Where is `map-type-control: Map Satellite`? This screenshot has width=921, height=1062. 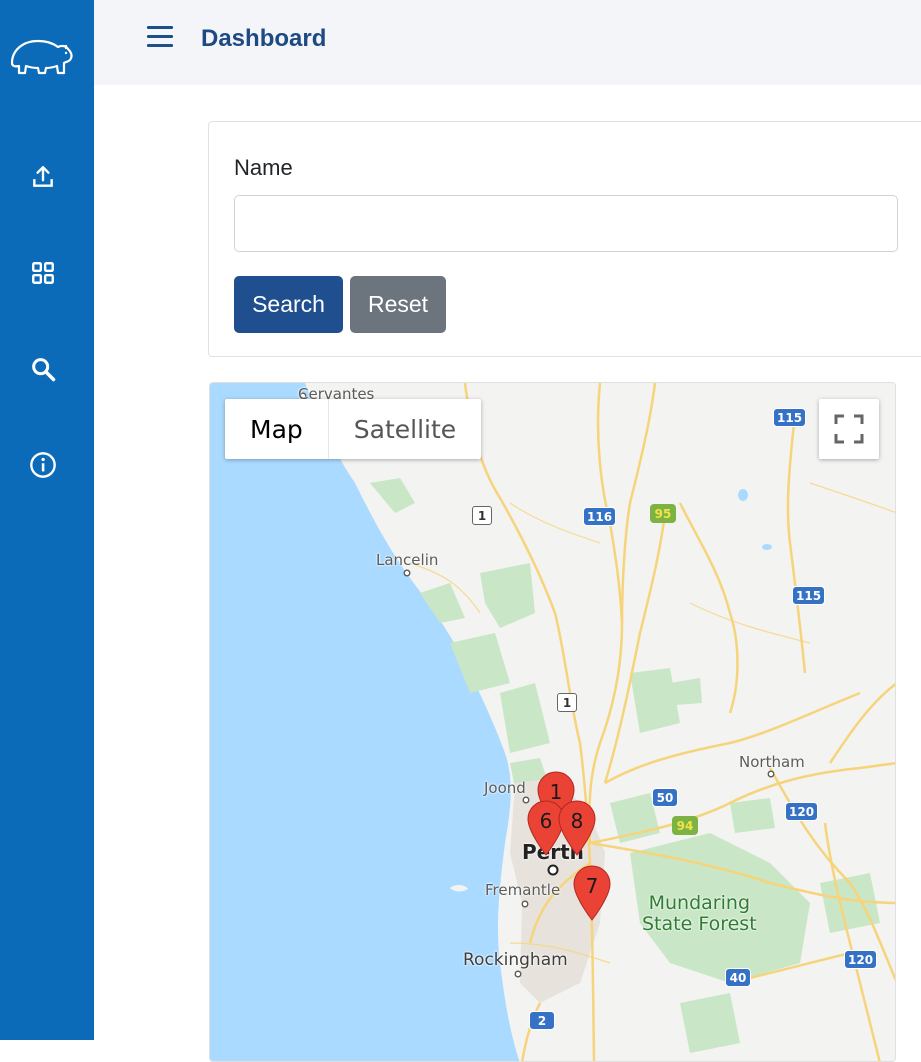
map-type-control: Map Satellite is located at coordinates (353, 429).